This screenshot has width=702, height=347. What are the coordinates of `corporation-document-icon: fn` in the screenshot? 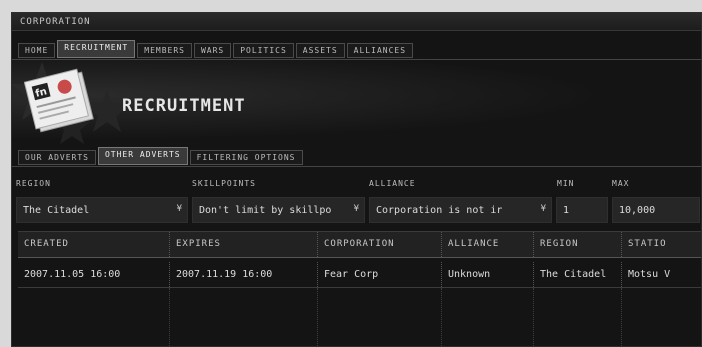 It's located at (59, 100).